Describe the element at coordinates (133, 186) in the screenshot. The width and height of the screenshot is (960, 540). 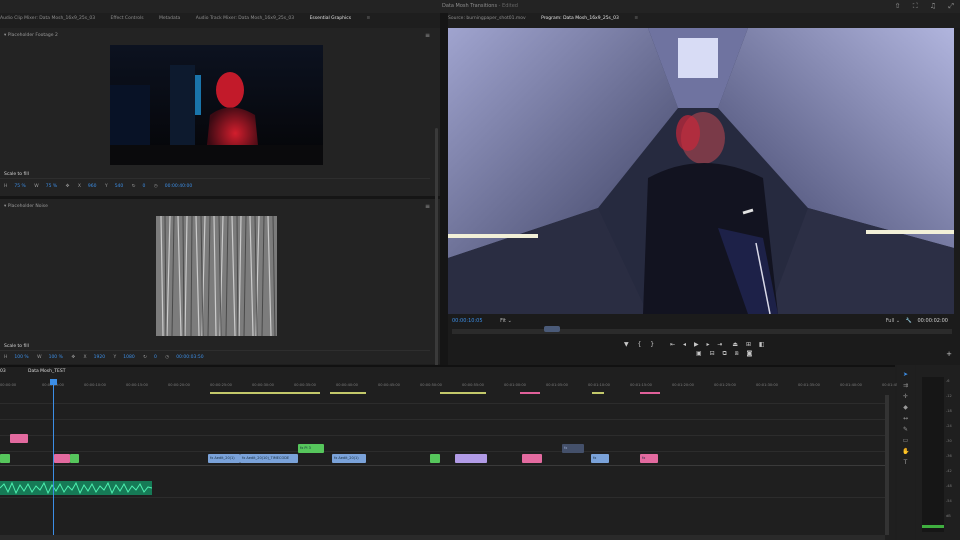
I see `rotation-icon: ↻` at that location.